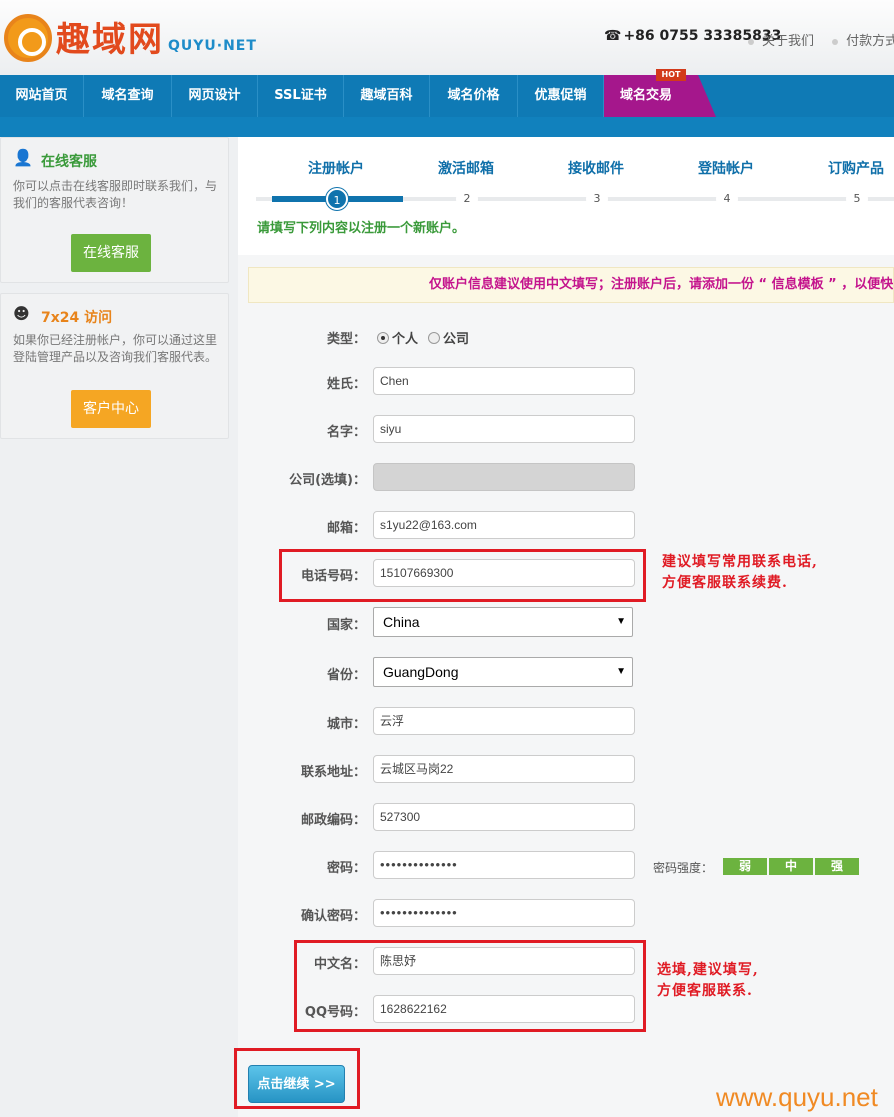 The width and height of the screenshot is (894, 1117). What do you see at coordinates (504, 913) in the screenshot?
I see `confirm-password-input: ••••••••••••••` at bounding box center [504, 913].